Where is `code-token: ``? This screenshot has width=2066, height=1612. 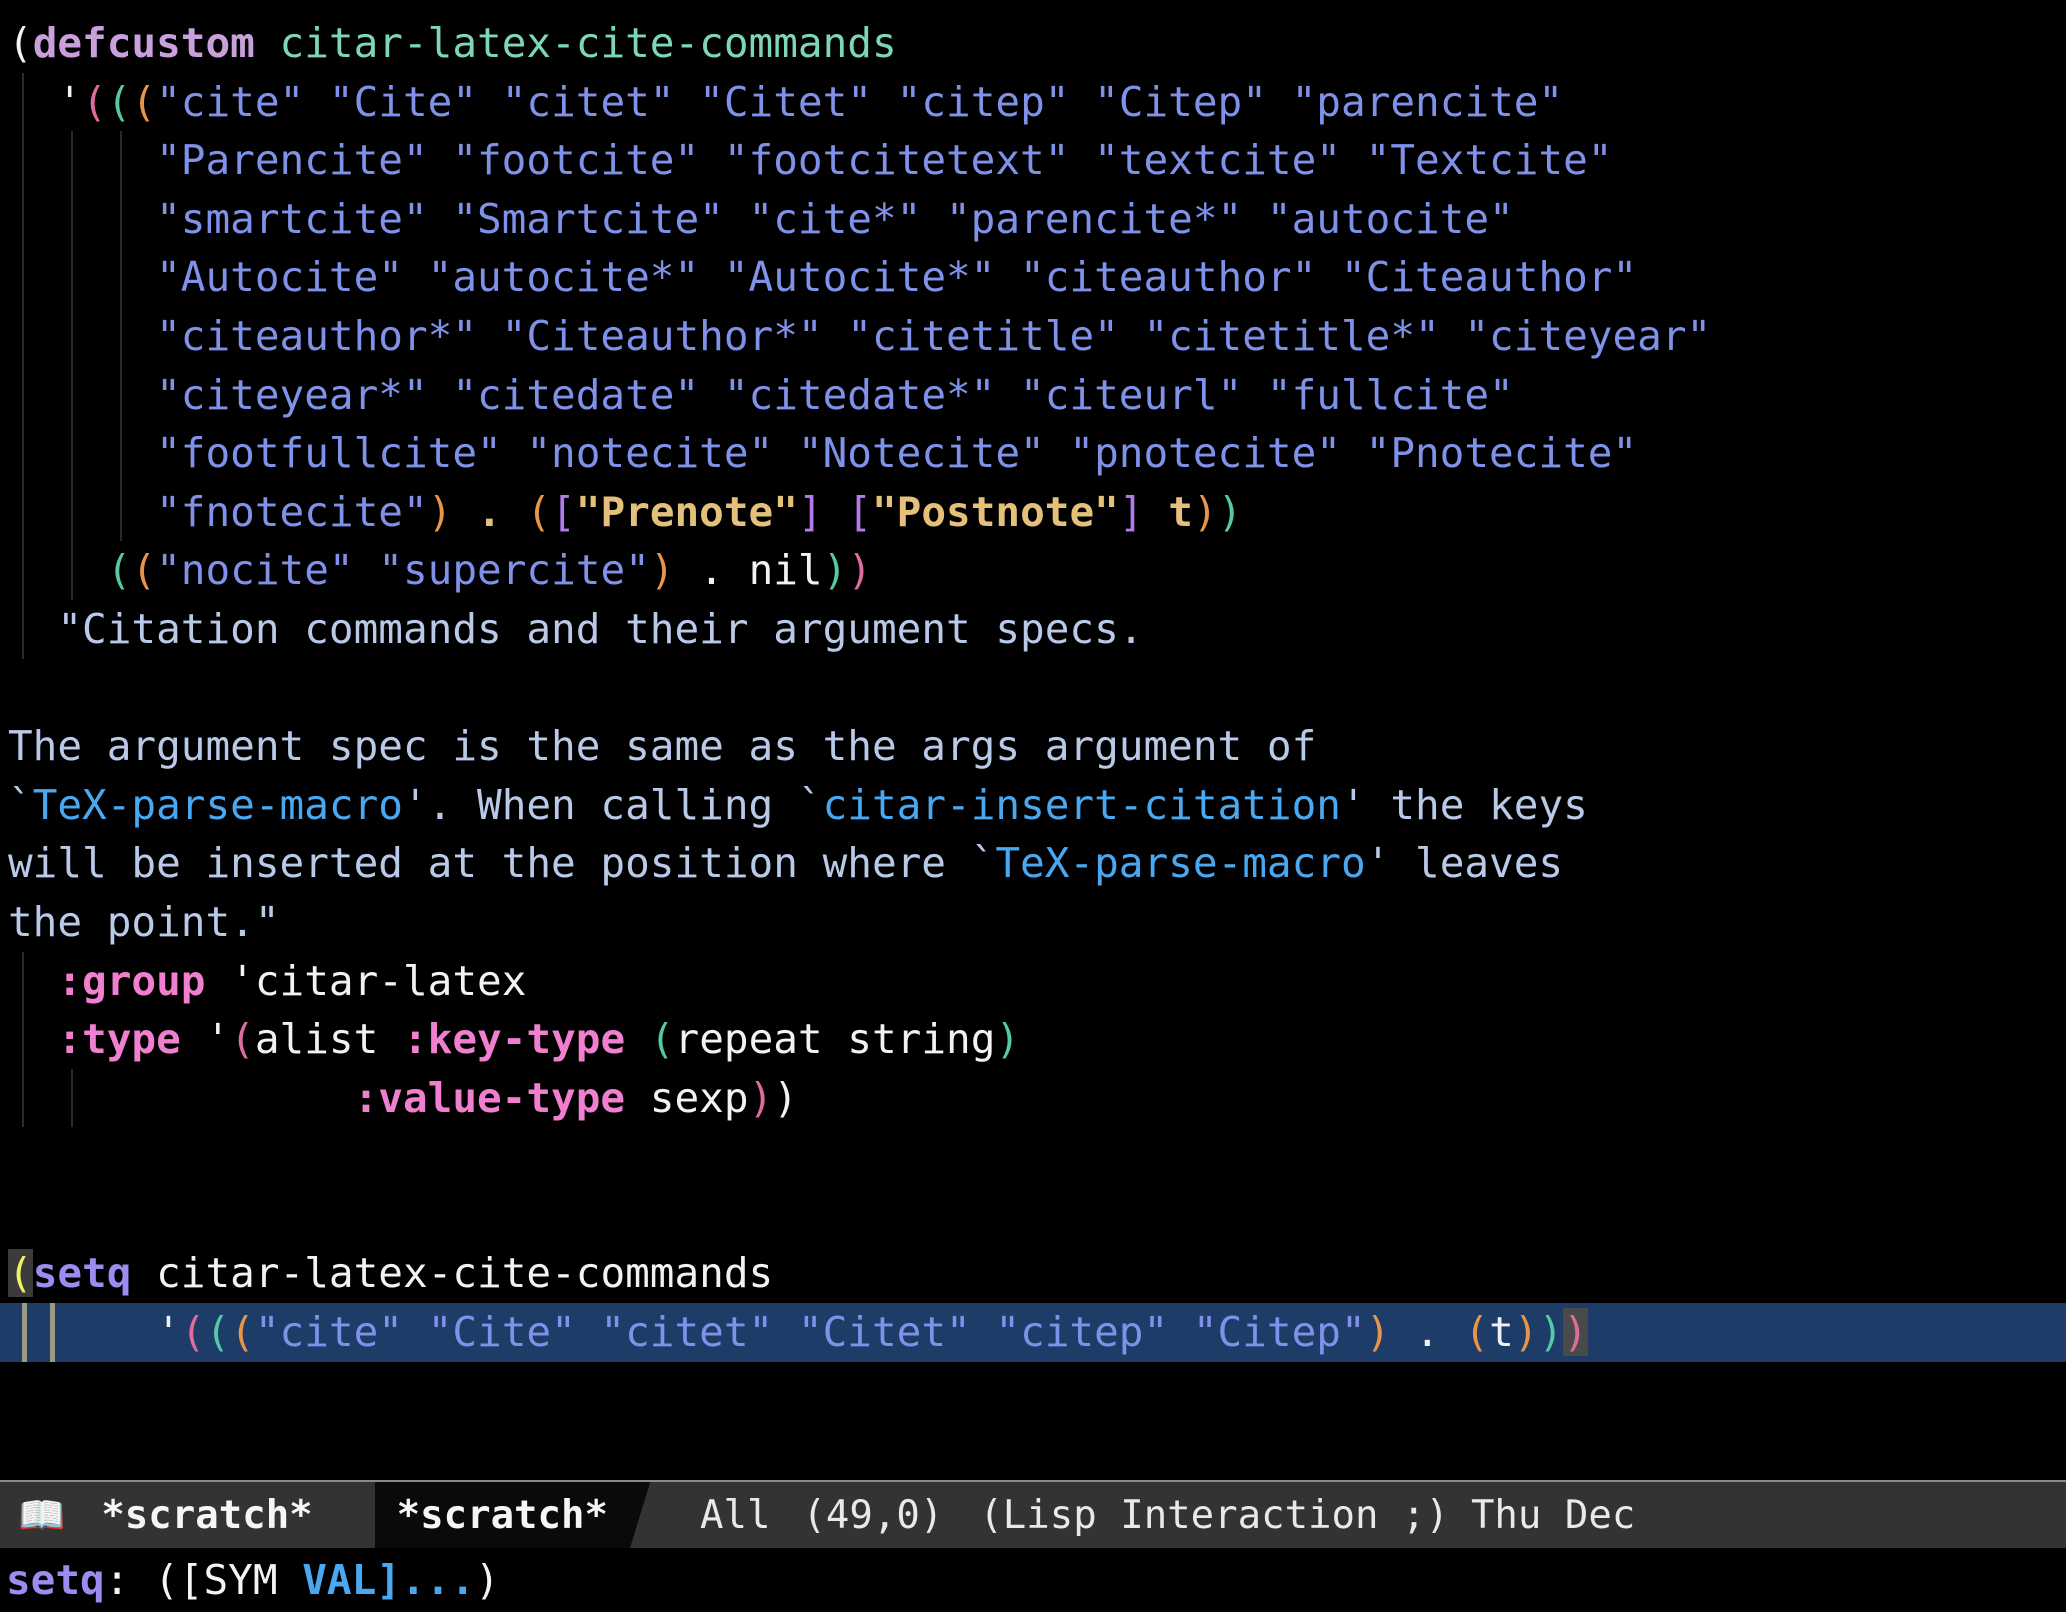 code-token: ` is located at coordinates (20, 804).